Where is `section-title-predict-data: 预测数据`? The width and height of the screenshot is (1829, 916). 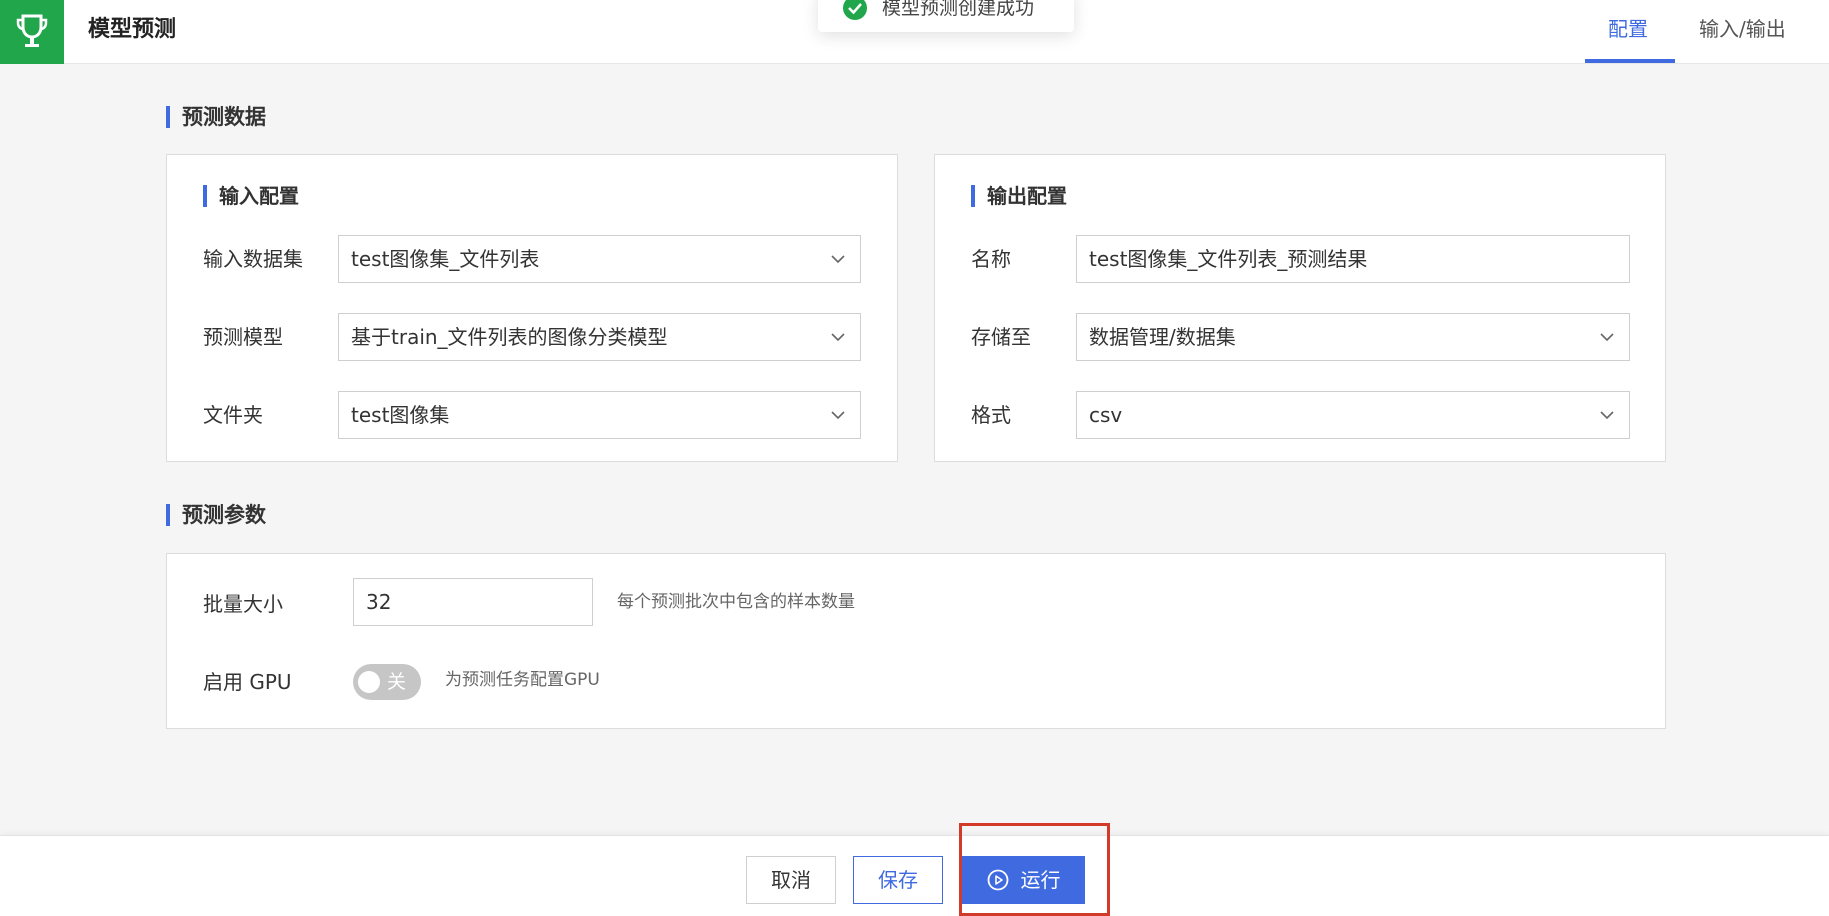
section-title-predict-data: 预测数据 is located at coordinates (216, 117).